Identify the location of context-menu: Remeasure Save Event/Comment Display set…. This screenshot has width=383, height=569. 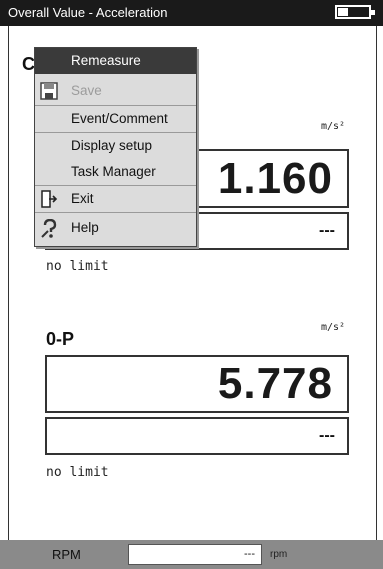
(115, 147).